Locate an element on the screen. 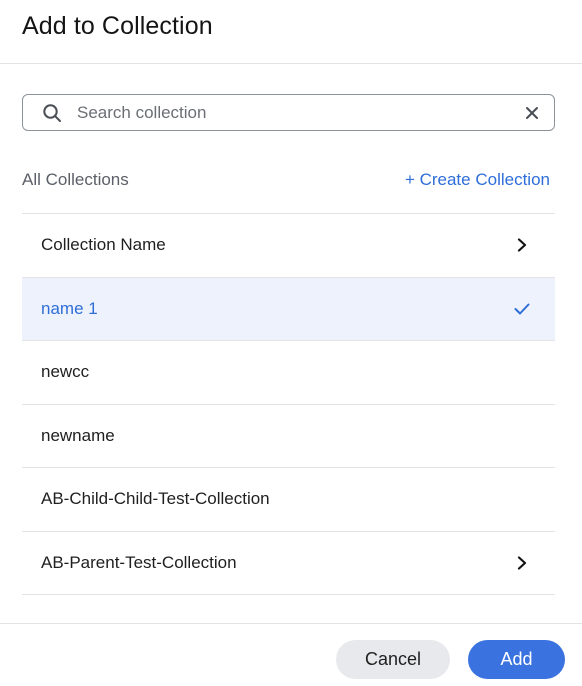  all-collections-label: All Collections is located at coordinates (75, 179).